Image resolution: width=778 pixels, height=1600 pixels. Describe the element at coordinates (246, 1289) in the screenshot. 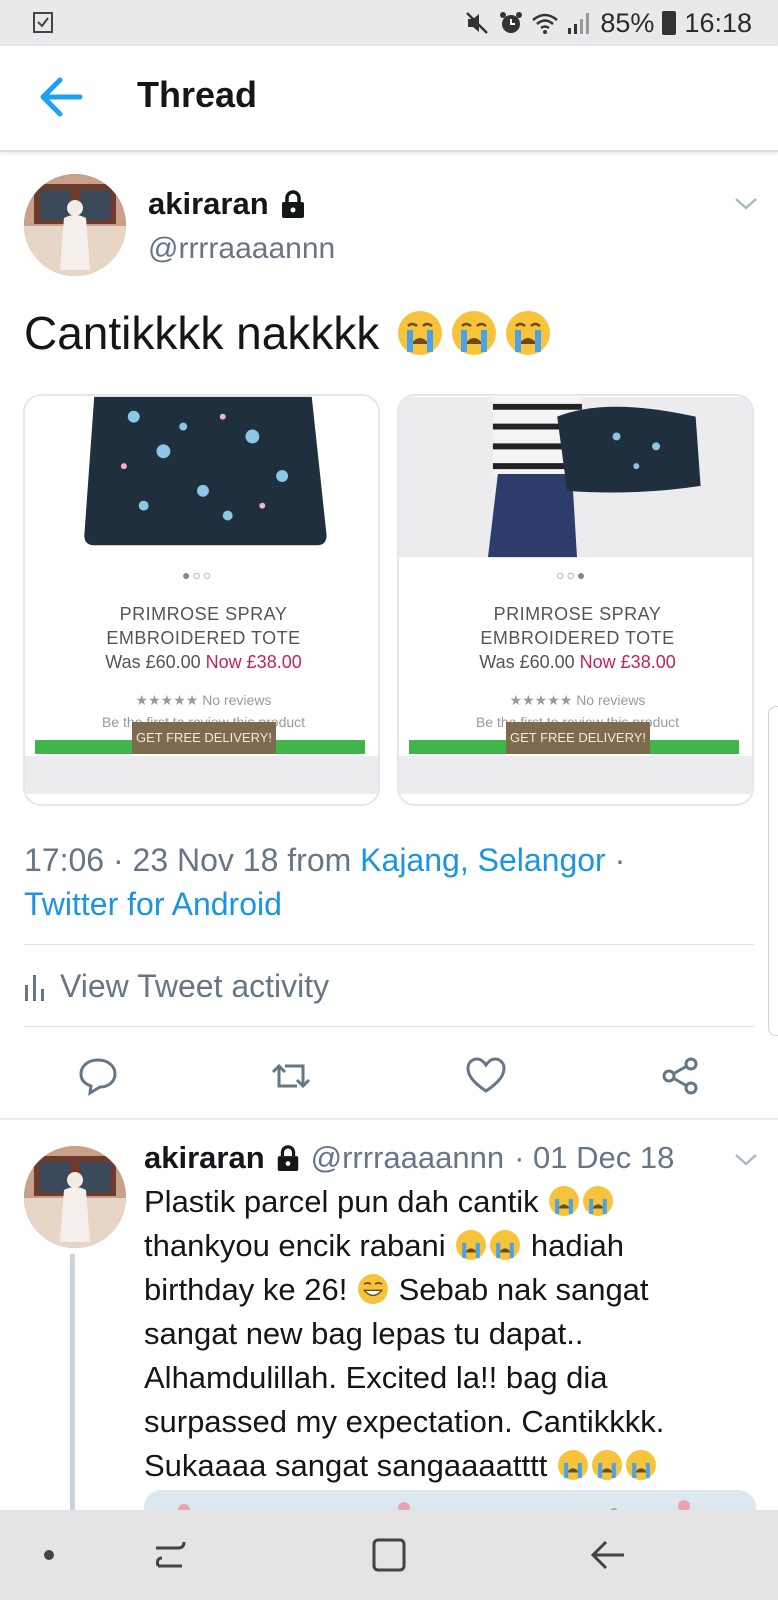

I see `reply-line-text: birthday ke 26!` at that location.